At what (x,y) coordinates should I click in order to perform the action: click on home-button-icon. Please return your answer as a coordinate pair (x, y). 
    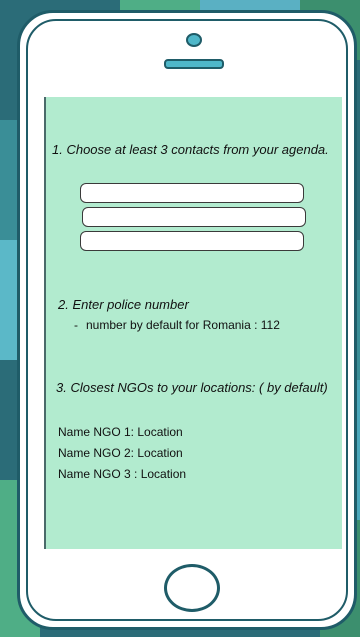
    Looking at the image, I should click on (192, 588).